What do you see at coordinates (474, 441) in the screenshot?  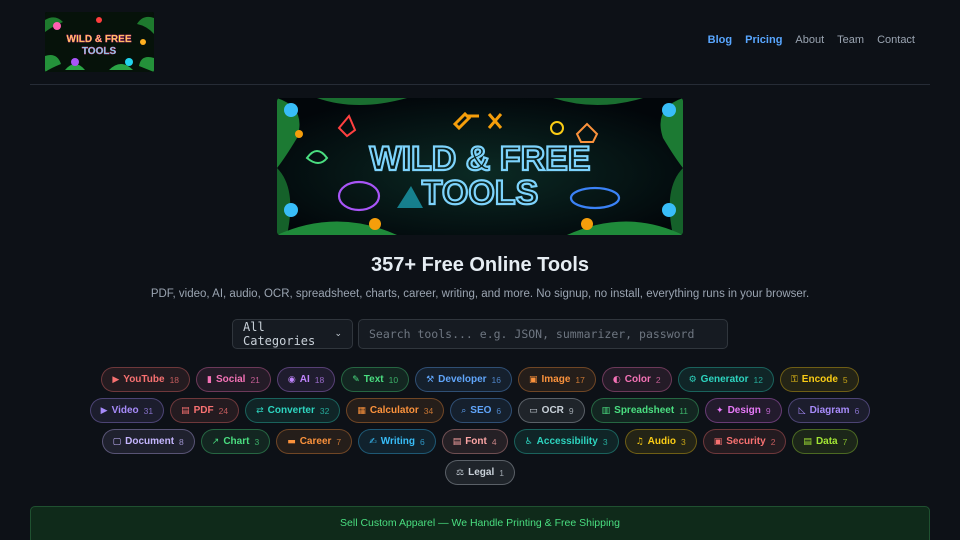 I see `category-chip-font: ▤ Font 4` at bounding box center [474, 441].